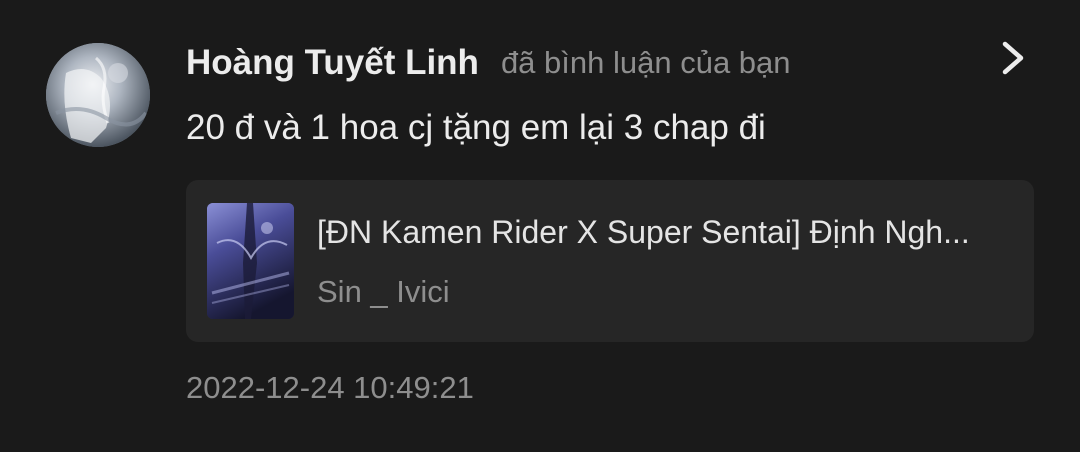  I want to click on action-text: đã bình luận của bạn, so click(645, 62).